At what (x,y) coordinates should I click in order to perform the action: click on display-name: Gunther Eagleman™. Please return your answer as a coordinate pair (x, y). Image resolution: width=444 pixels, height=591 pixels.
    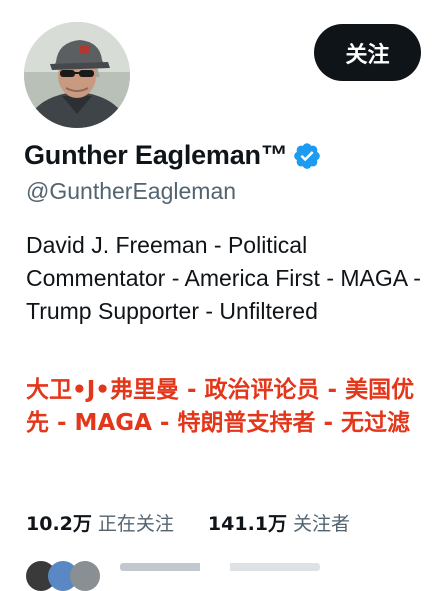
    Looking at the image, I should click on (156, 155).